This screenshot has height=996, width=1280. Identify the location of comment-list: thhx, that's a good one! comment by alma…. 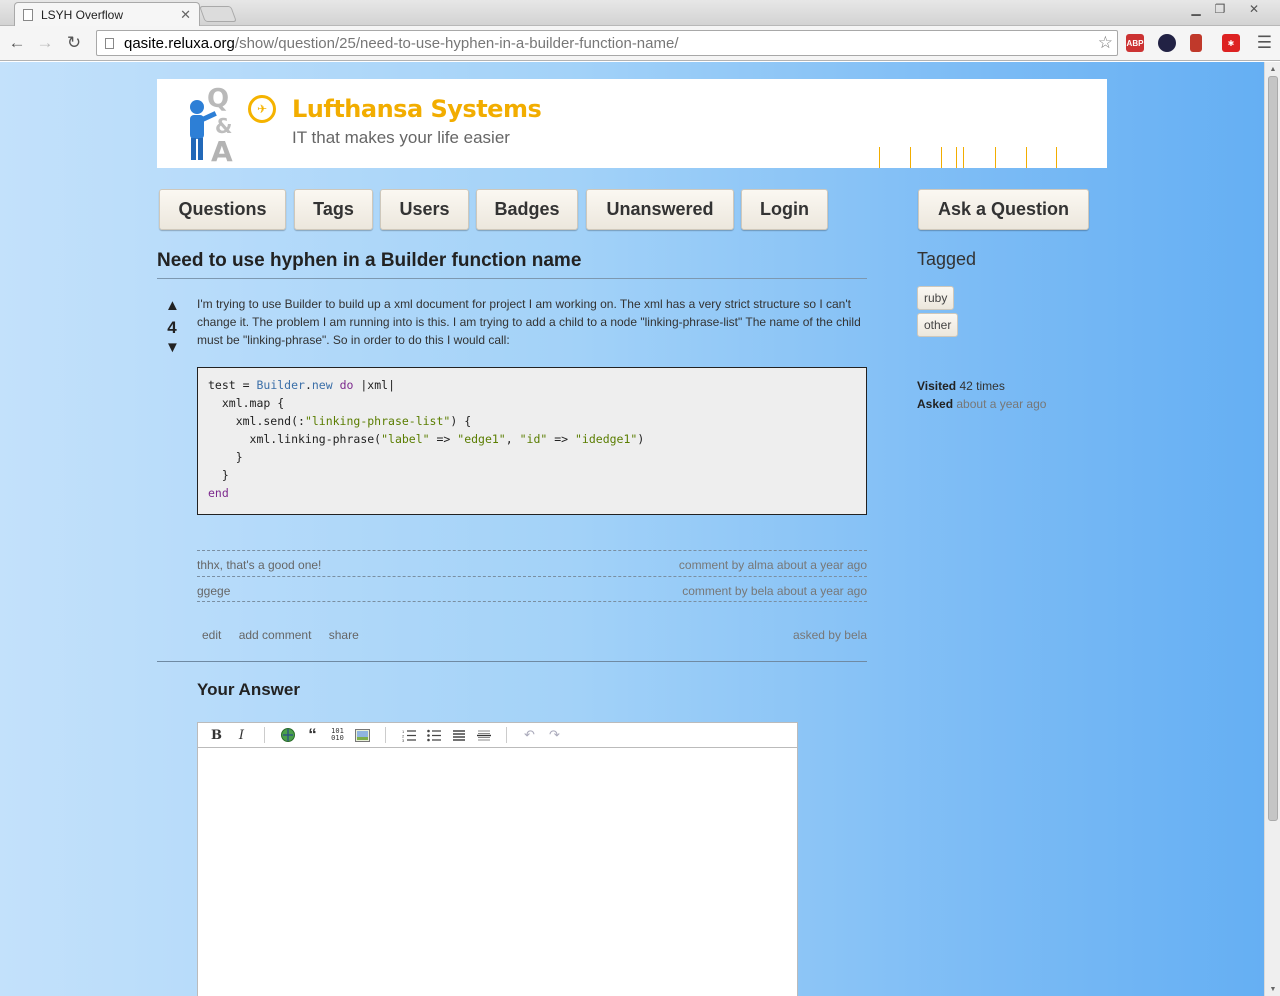
(532, 576).